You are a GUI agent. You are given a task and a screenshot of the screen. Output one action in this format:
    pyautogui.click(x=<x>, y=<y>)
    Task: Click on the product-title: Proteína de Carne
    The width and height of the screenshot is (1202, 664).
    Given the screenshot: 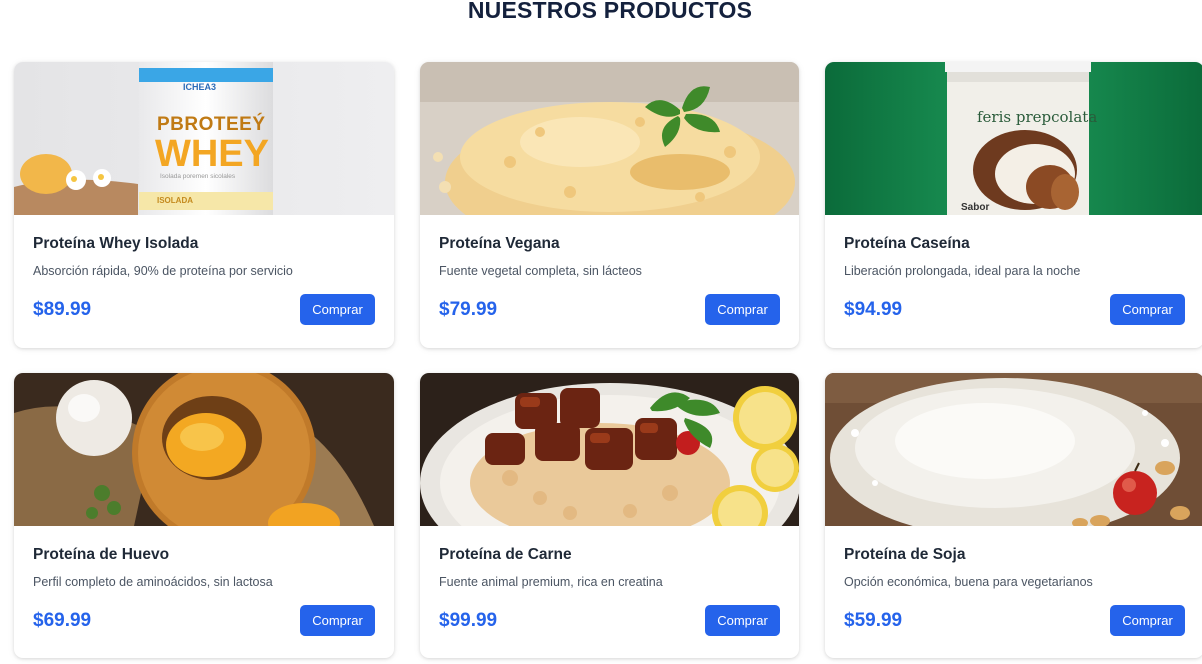 What is the action you would take?
    pyautogui.click(x=505, y=554)
    